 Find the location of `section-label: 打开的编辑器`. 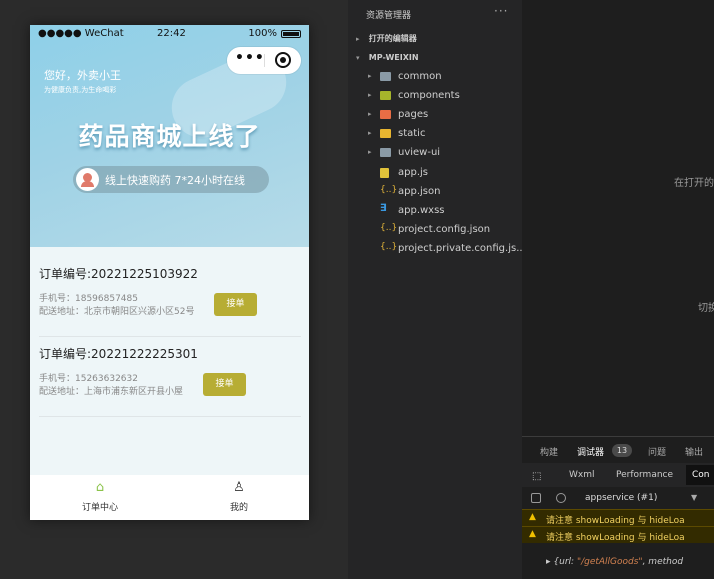

section-label: 打开的编辑器 is located at coordinates (392, 38).